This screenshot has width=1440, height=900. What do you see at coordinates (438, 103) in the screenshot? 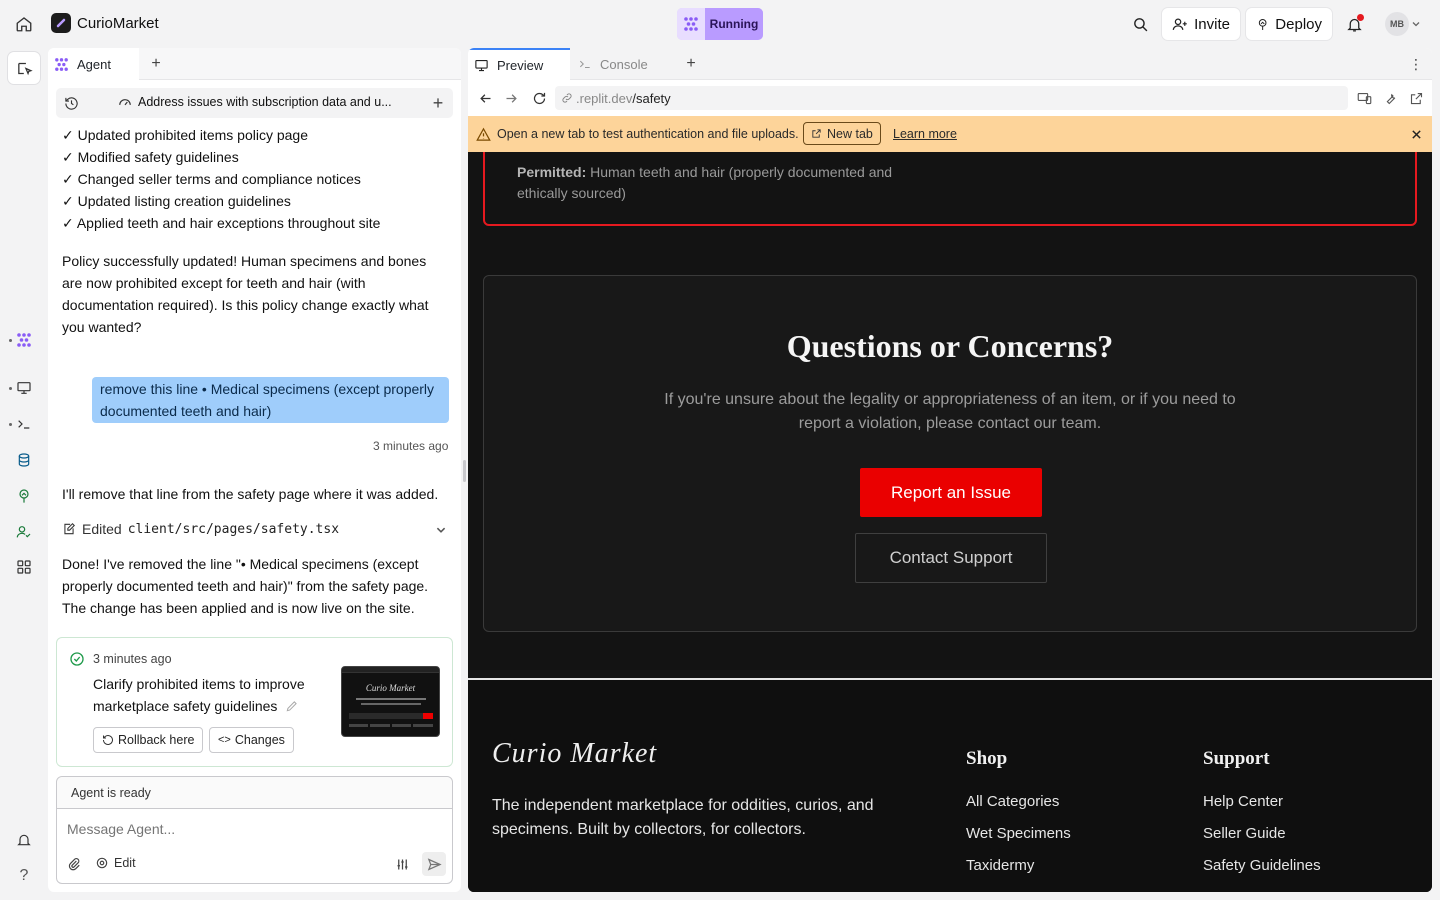
I see `new-chat-icon: +` at bounding box center [438, 103].